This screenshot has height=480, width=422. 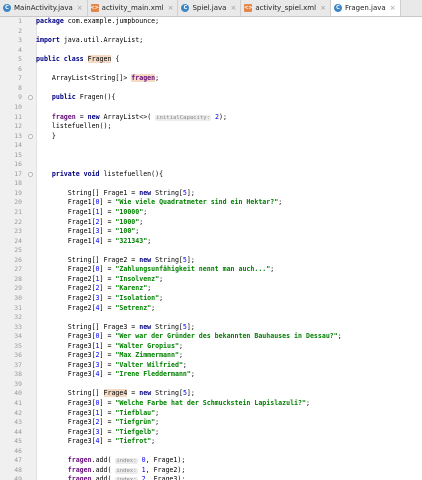 I want to click on code-text: Frage1[1] = "10000";, so click(x=91, y=213).